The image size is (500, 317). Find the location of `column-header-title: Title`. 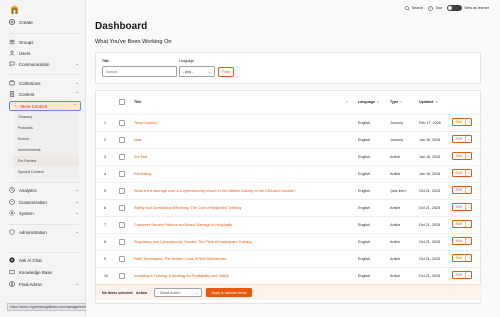

column-header-title: Title is located at coordinates (137, 102).